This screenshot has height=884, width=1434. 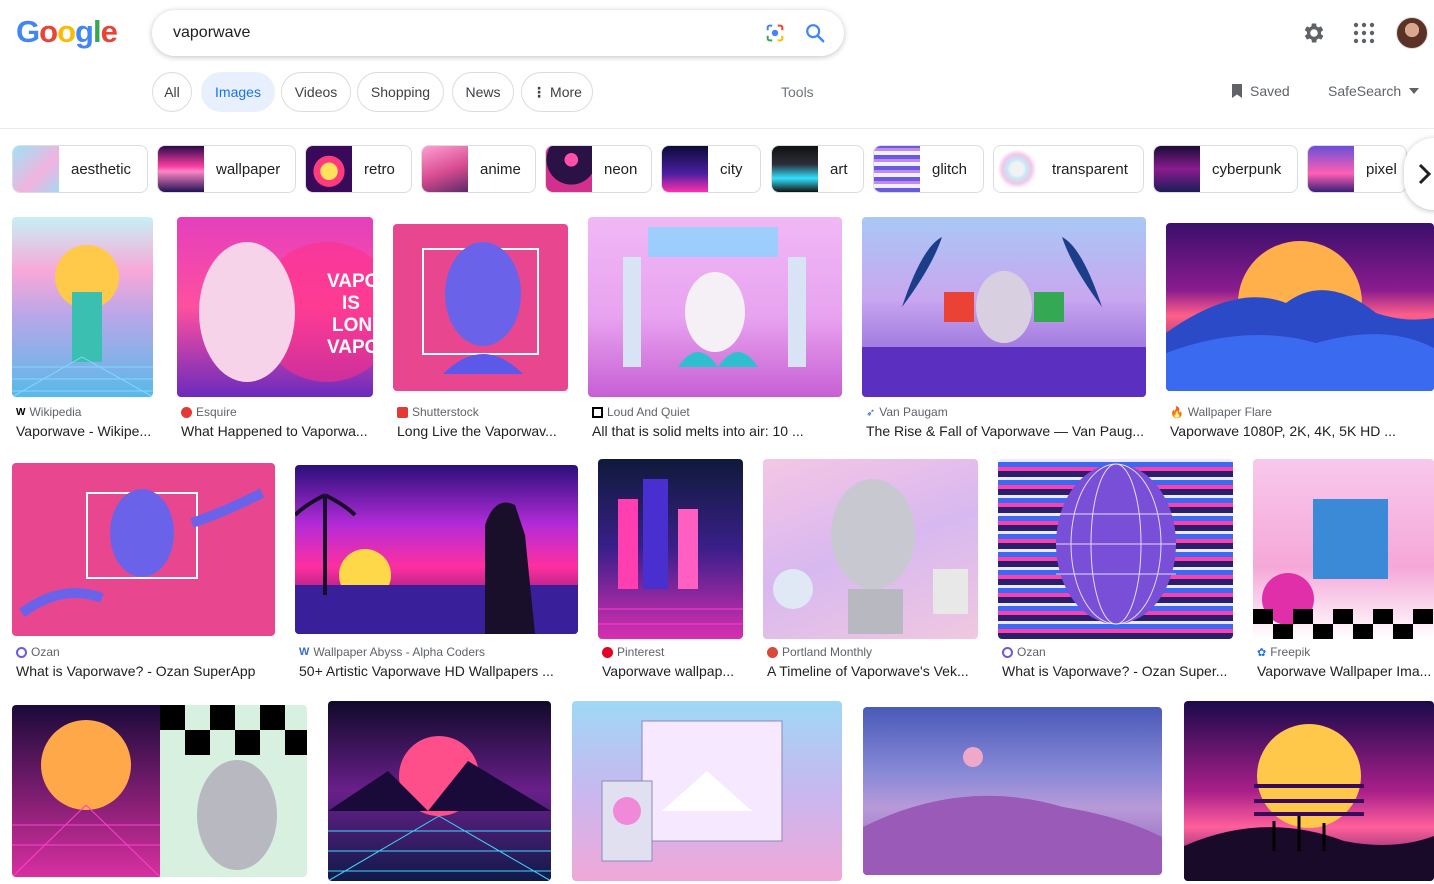 I want to click on esquire-icon, so click(x=186, y=412).